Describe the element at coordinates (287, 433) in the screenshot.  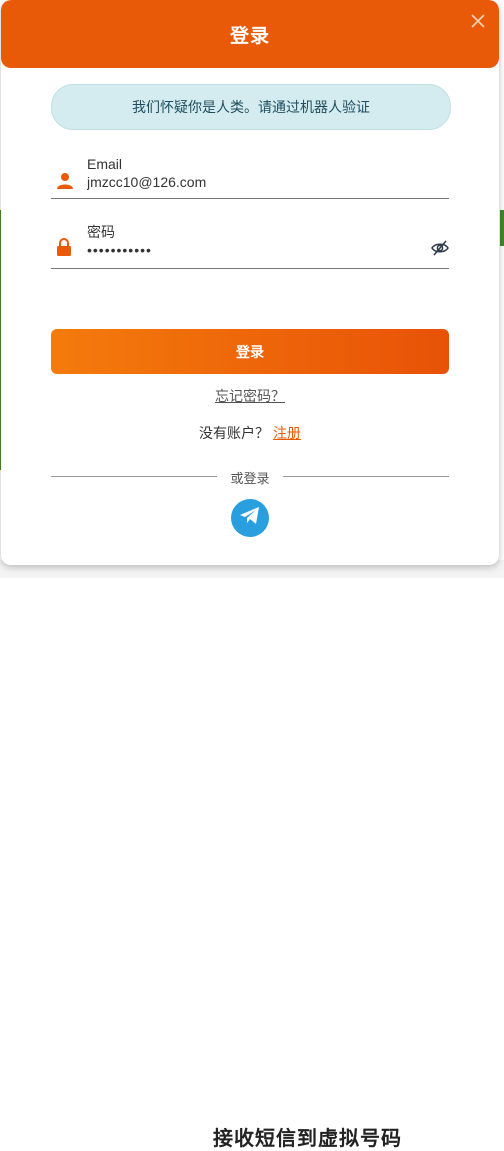
I see `register-link: 注册` at that location.